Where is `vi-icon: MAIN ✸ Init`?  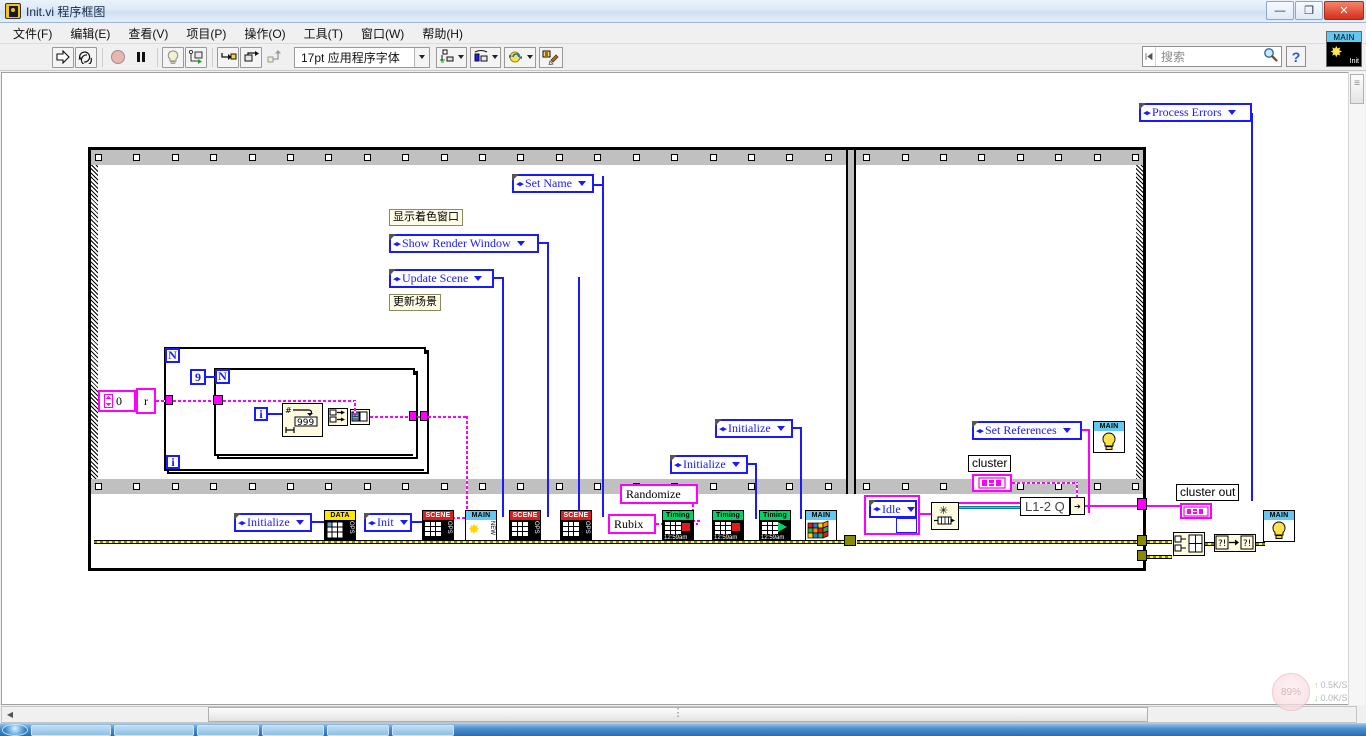 vi-icon: MAIN ✸ Init is located at coordinates (1344, 49).